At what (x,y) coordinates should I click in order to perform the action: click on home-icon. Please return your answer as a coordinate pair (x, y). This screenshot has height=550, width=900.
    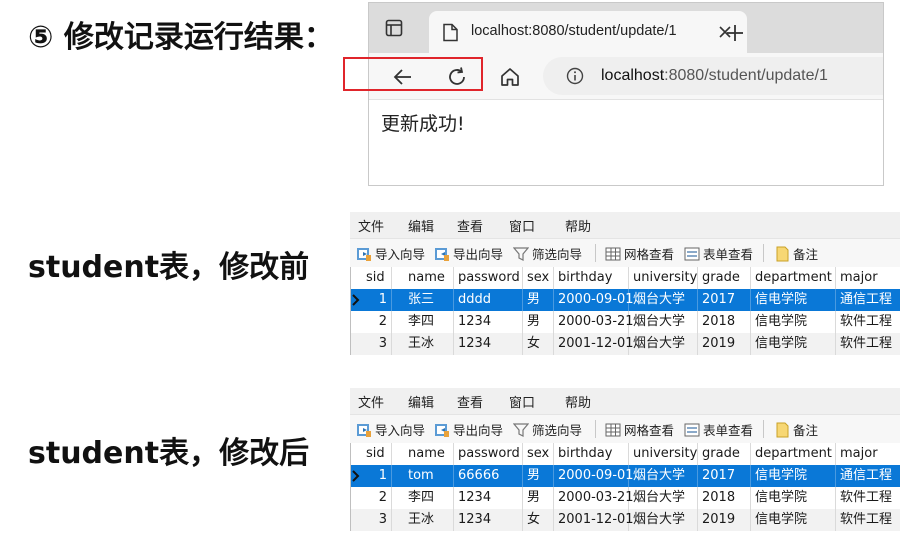
    Looking at the image, I should click on (510, 77).